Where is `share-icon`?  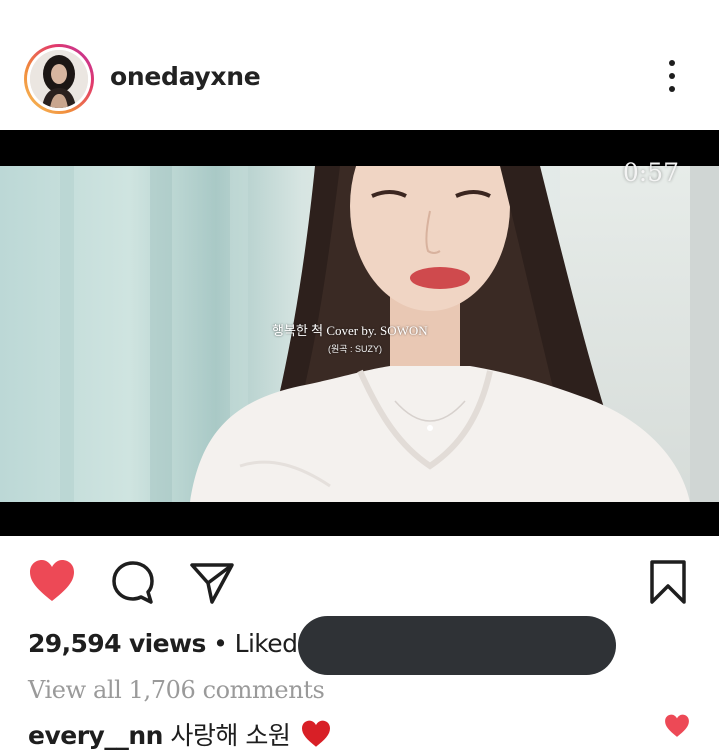 share-icon is located at coordinates (212, 585).